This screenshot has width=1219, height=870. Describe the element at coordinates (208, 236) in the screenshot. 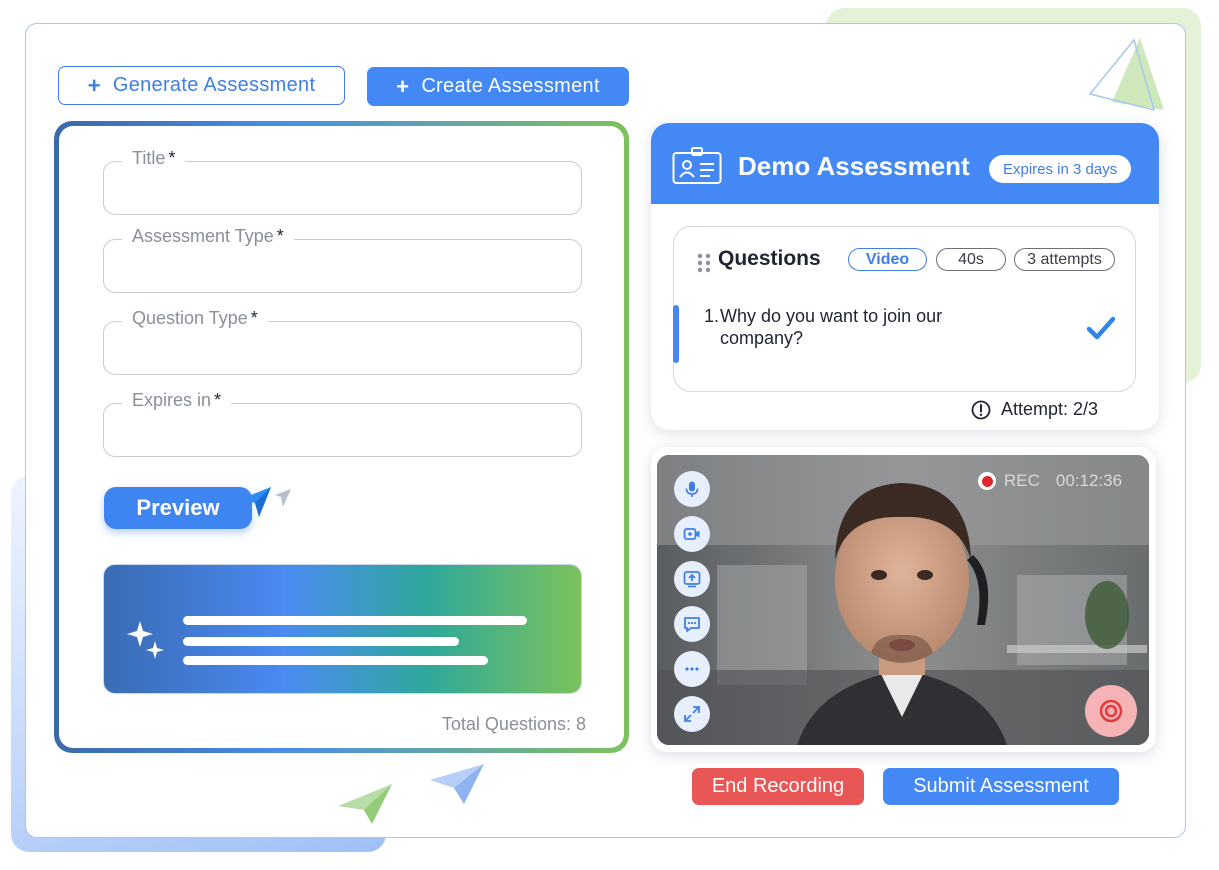

I see `assessment-type-field-label: Assessment Type *` at that location.